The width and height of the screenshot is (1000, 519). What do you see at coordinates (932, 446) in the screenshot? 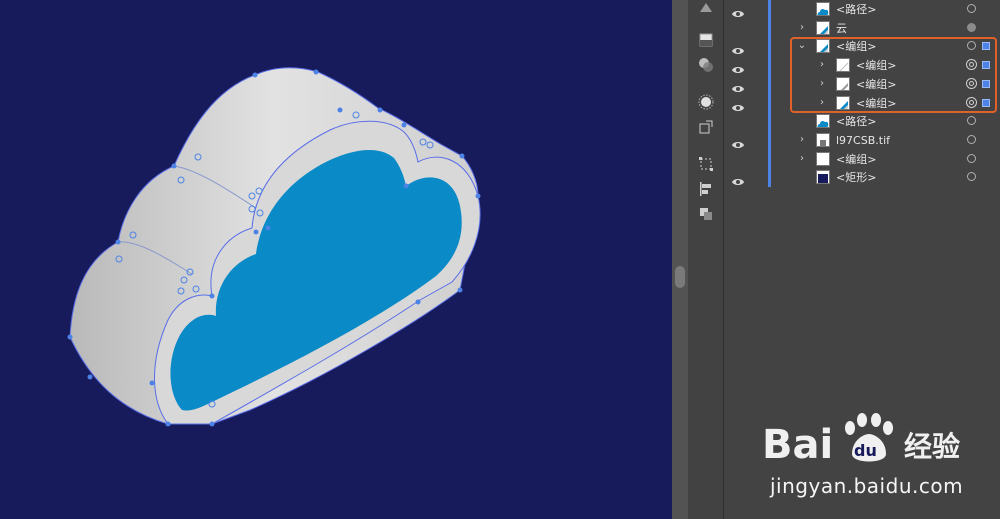
I see `svg-text: 经验` at bounding box center [932, 446].